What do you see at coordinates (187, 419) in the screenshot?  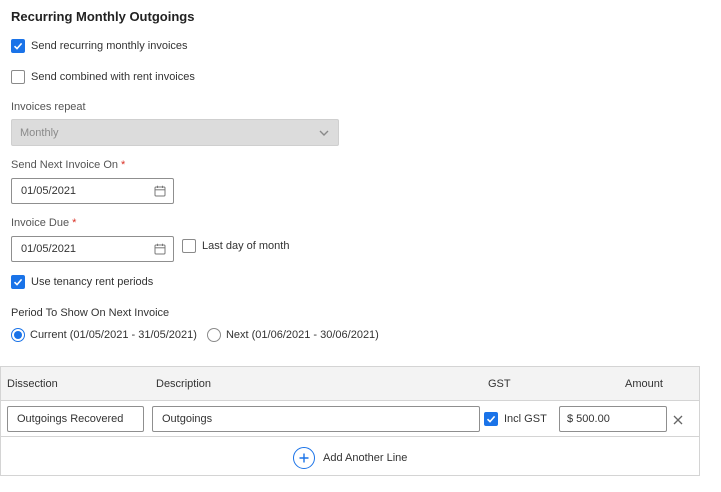 I see `description-value: Outgoings` at bounding box center [187, 419].